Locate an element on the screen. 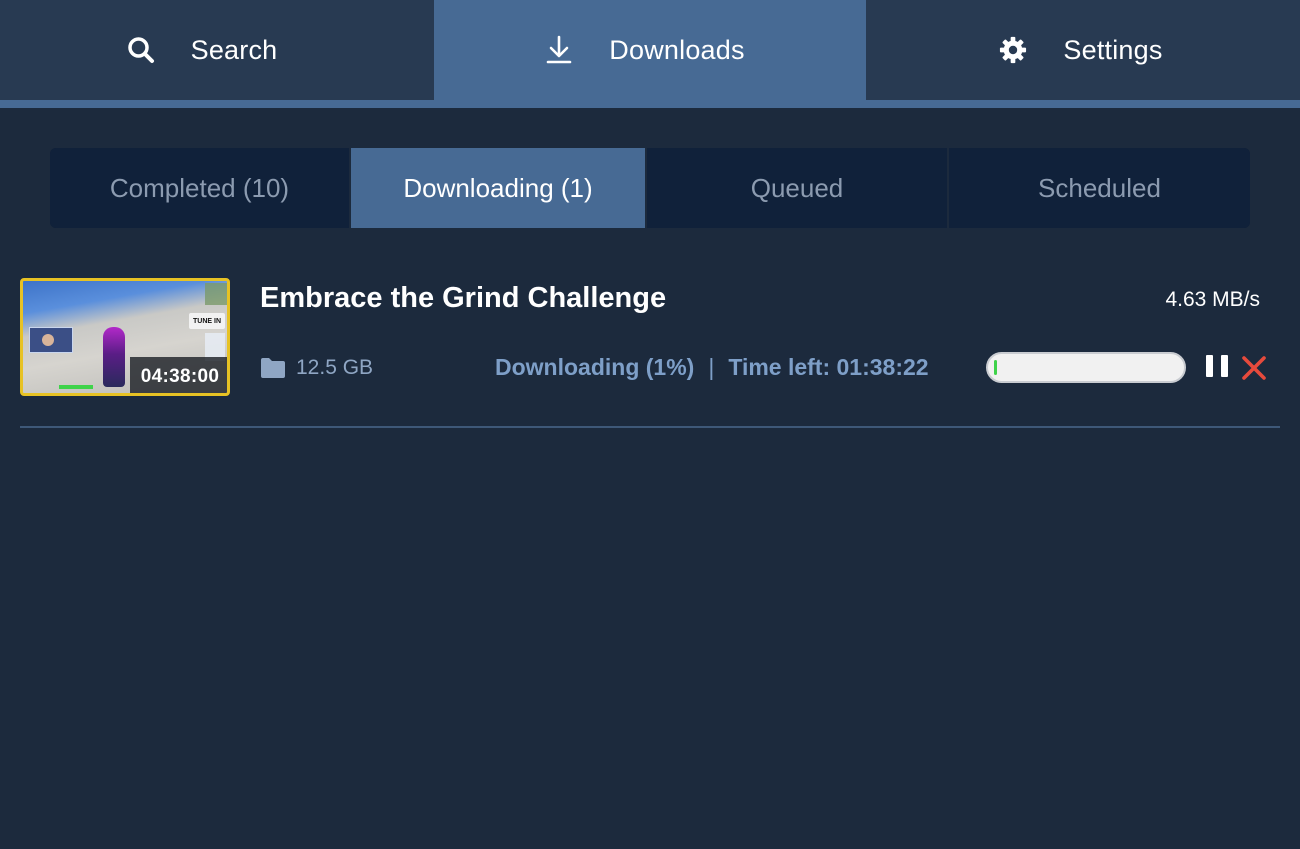 The image size is (1300, 849). nav-tab-downloads: Downloads is located at coordinates (650, 54).